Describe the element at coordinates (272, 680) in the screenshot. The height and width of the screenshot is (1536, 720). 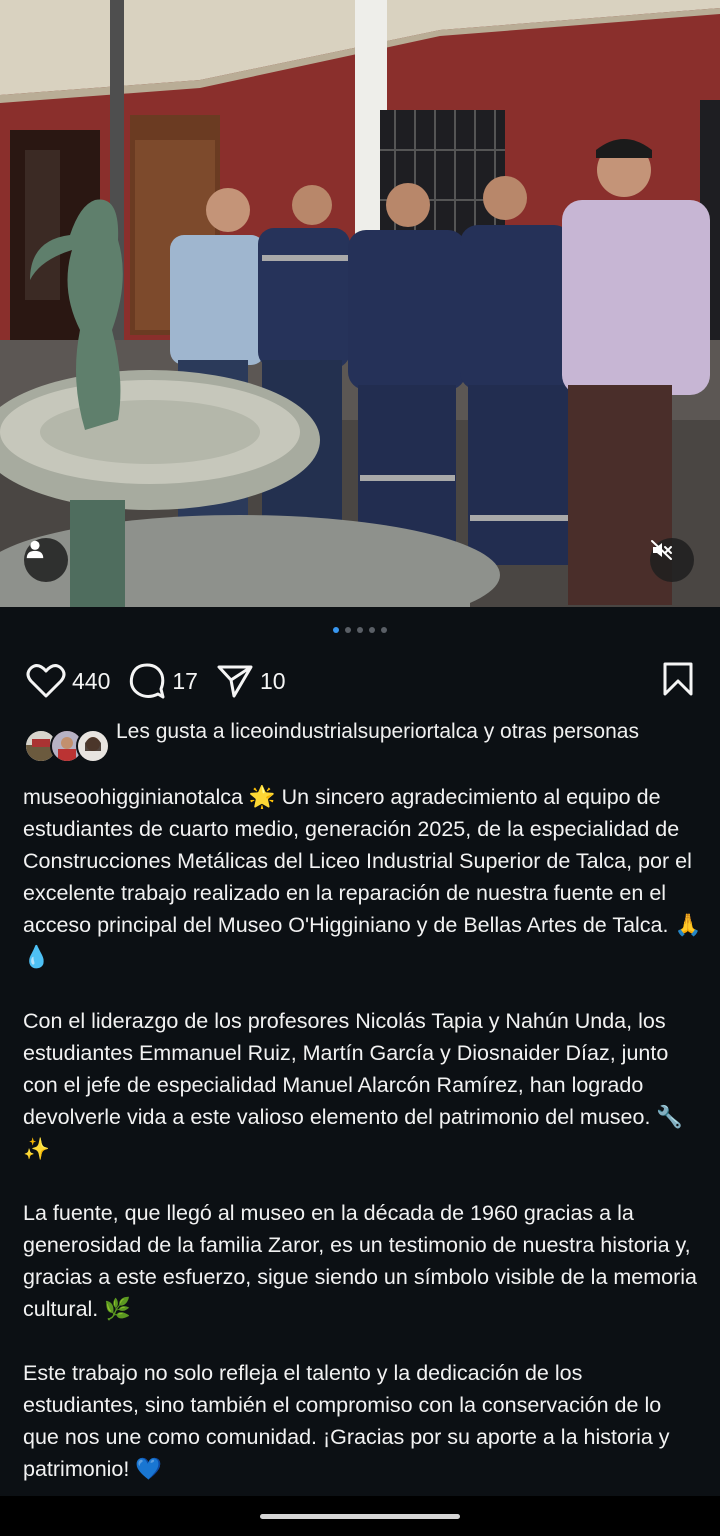
I see `share-count: 10` at that location.